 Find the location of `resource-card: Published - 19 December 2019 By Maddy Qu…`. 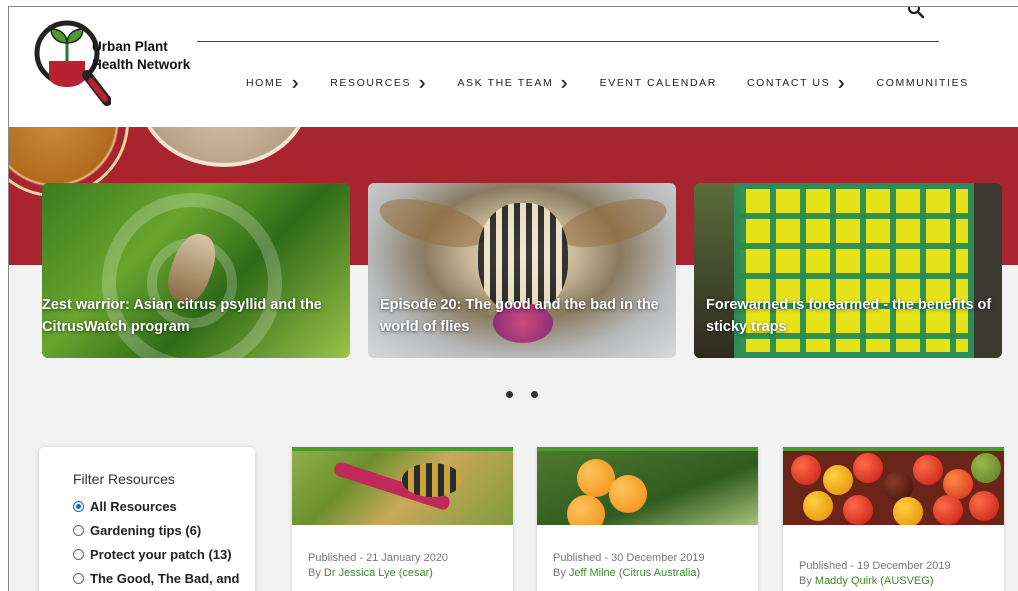

resource-card: Published - 19 December 2019 By Maddy Qu… is located at coordinates (893, 519).